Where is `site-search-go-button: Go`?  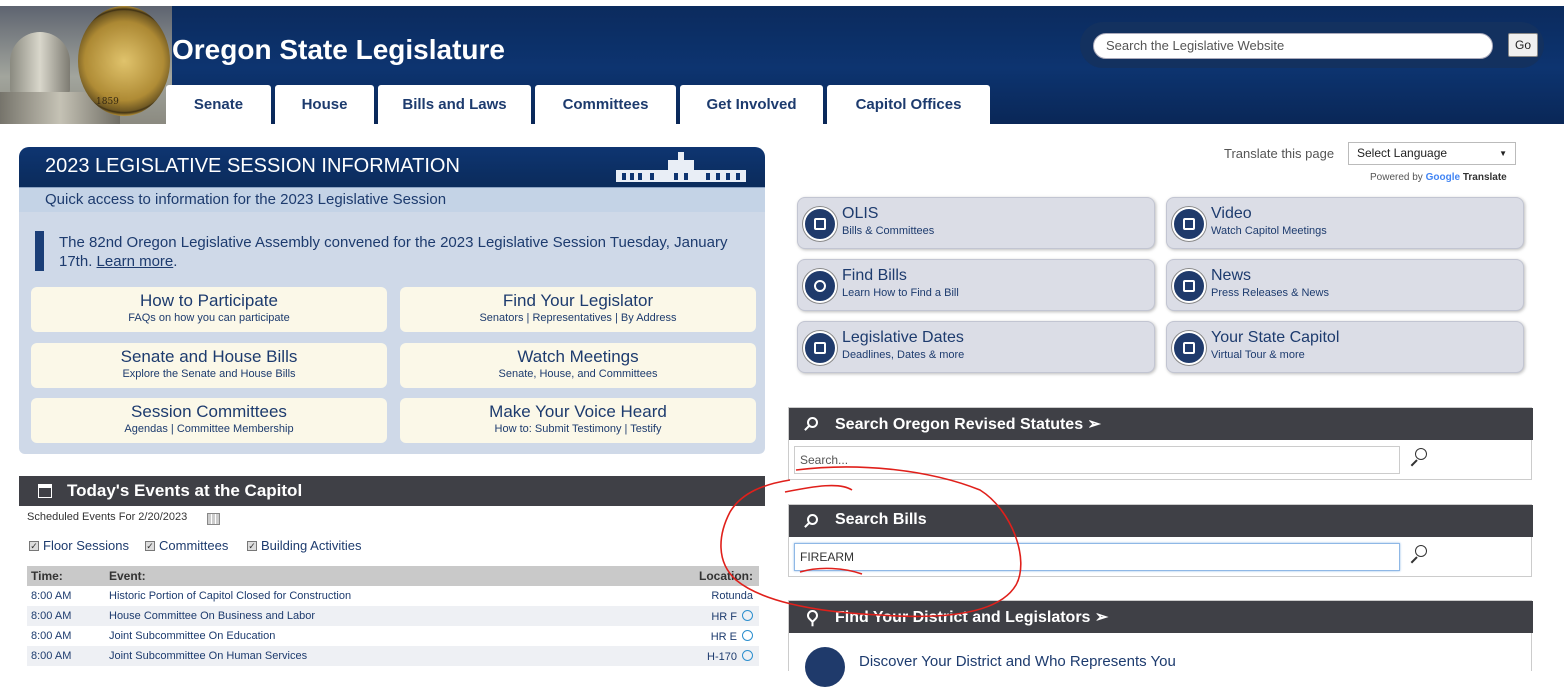
site-search-go-button: Go is located at coordinates (1523, 45).